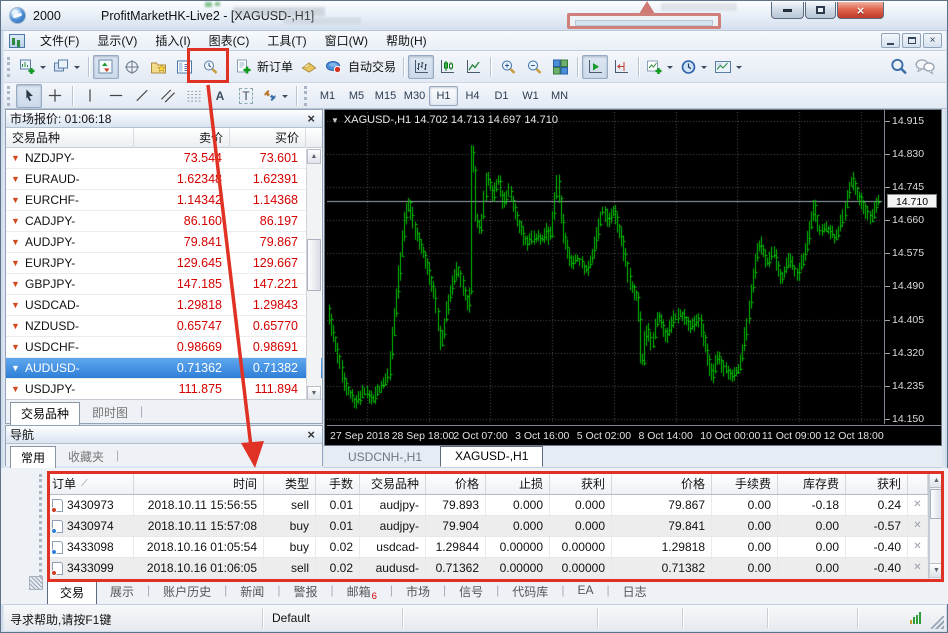  Describe the element at coordinates (406, 40) in the screenshot. I see `menu-help: 帮助(H)` at that location.